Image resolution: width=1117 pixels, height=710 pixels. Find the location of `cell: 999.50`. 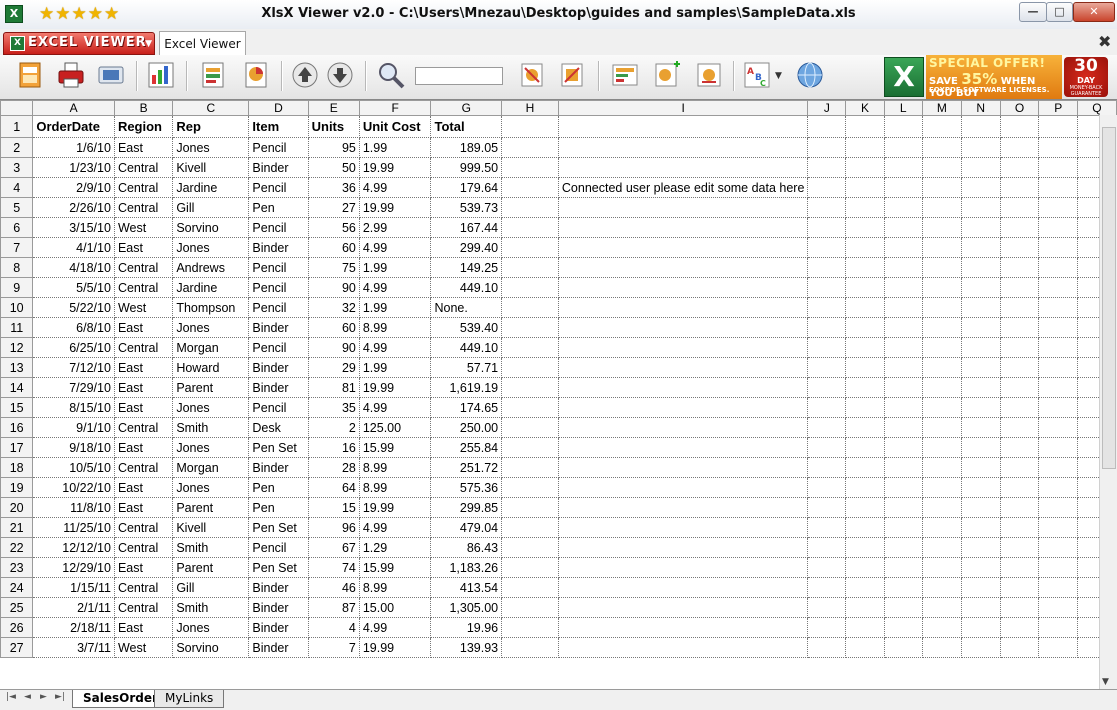

cell: 999.50 is located at coordinates (466, 167).